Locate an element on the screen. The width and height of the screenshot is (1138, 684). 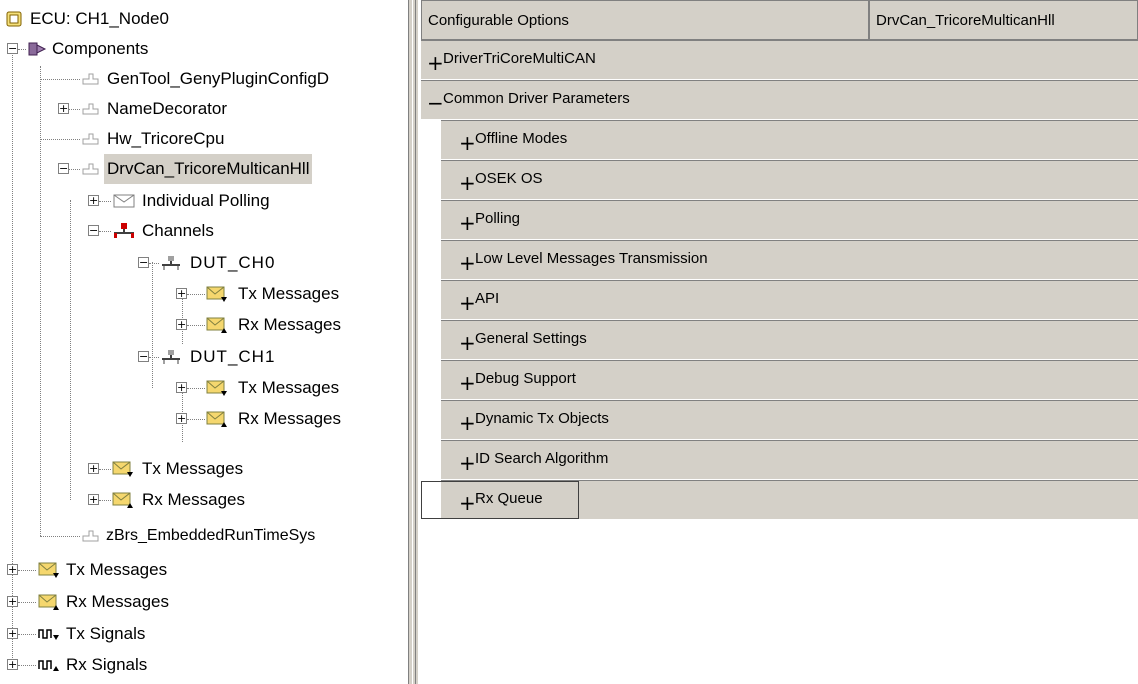
option-label: ID Search Algorithm is located at coordinates (542, 458).